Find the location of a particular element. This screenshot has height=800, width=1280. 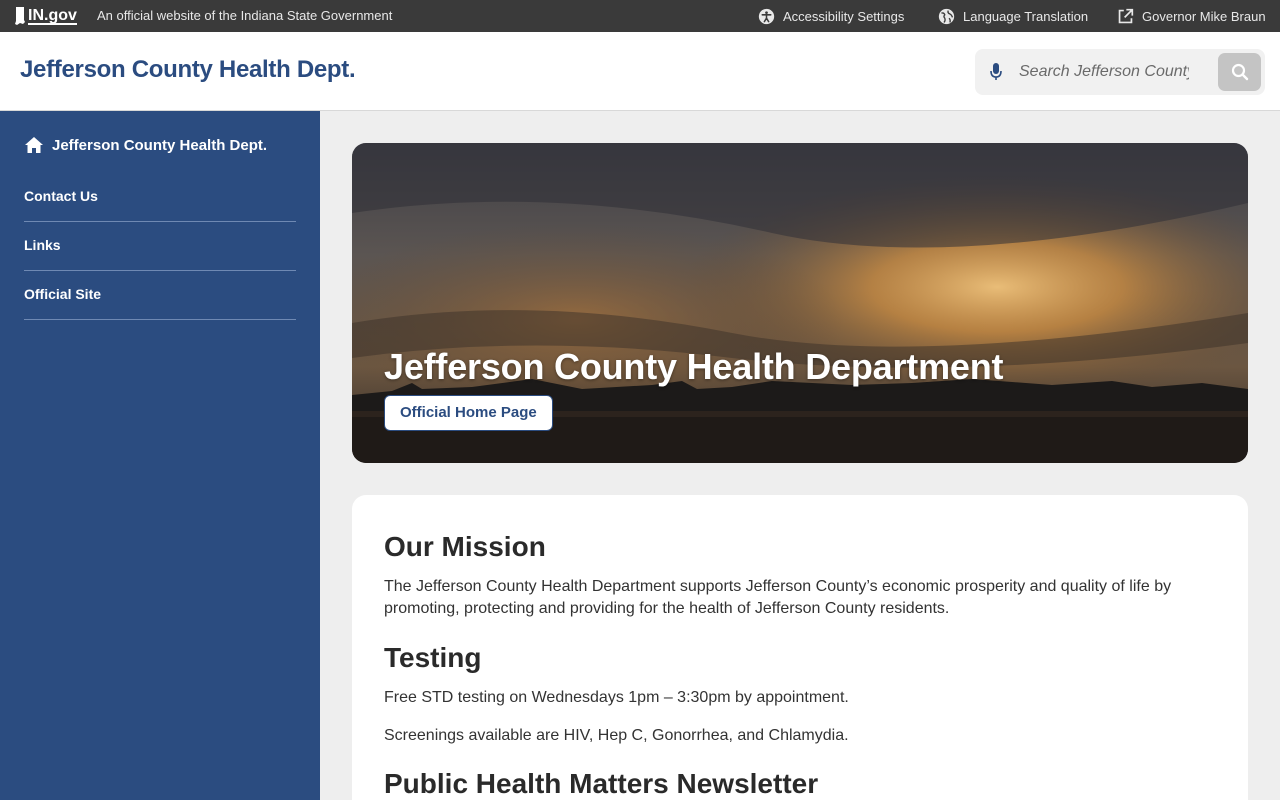

sidebar-home-label: Jefferson County Health Dept. is located at coordinates (160, 145).